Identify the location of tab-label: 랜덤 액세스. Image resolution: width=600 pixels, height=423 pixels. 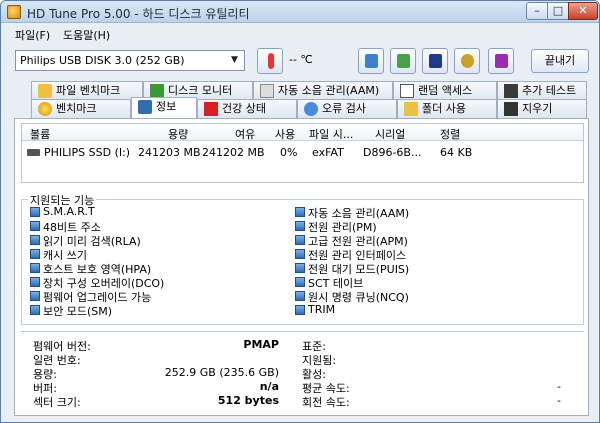
(445, 90).